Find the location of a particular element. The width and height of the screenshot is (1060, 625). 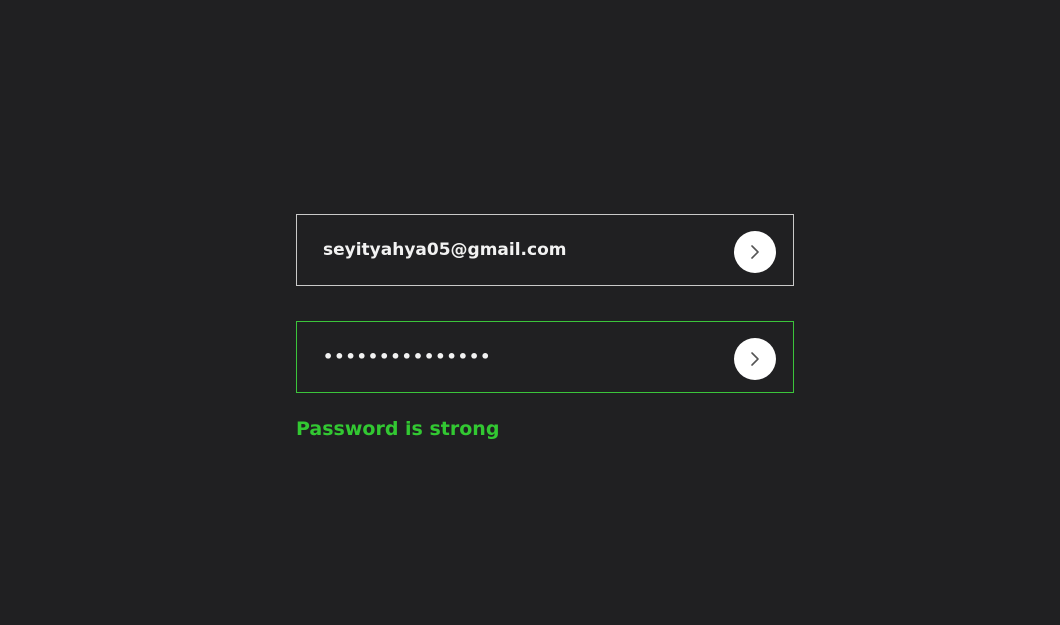

email-submit-button is located at coordinates (755, 252).